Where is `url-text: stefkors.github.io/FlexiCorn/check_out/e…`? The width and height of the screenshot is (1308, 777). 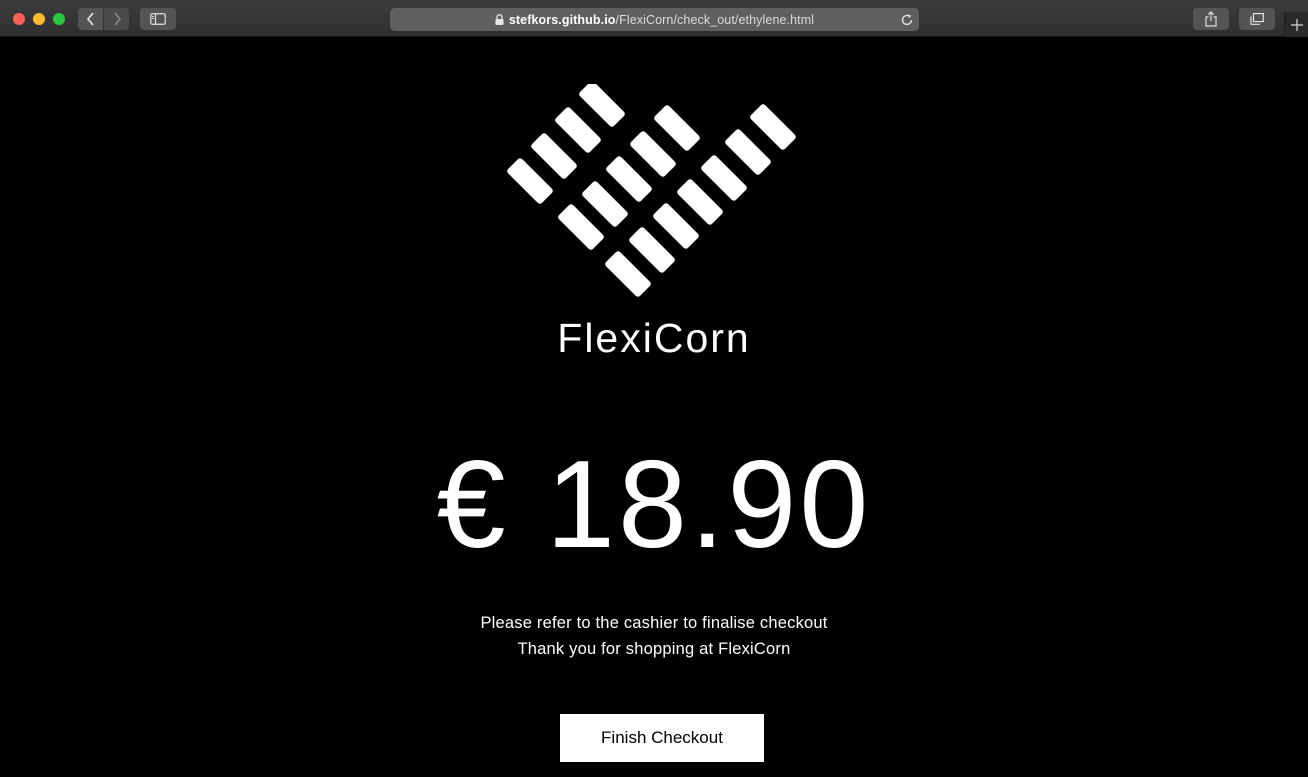
url-text: stefkors.github.io/FlexiCorn/check_out/e… is located at coordinates (654, 20).